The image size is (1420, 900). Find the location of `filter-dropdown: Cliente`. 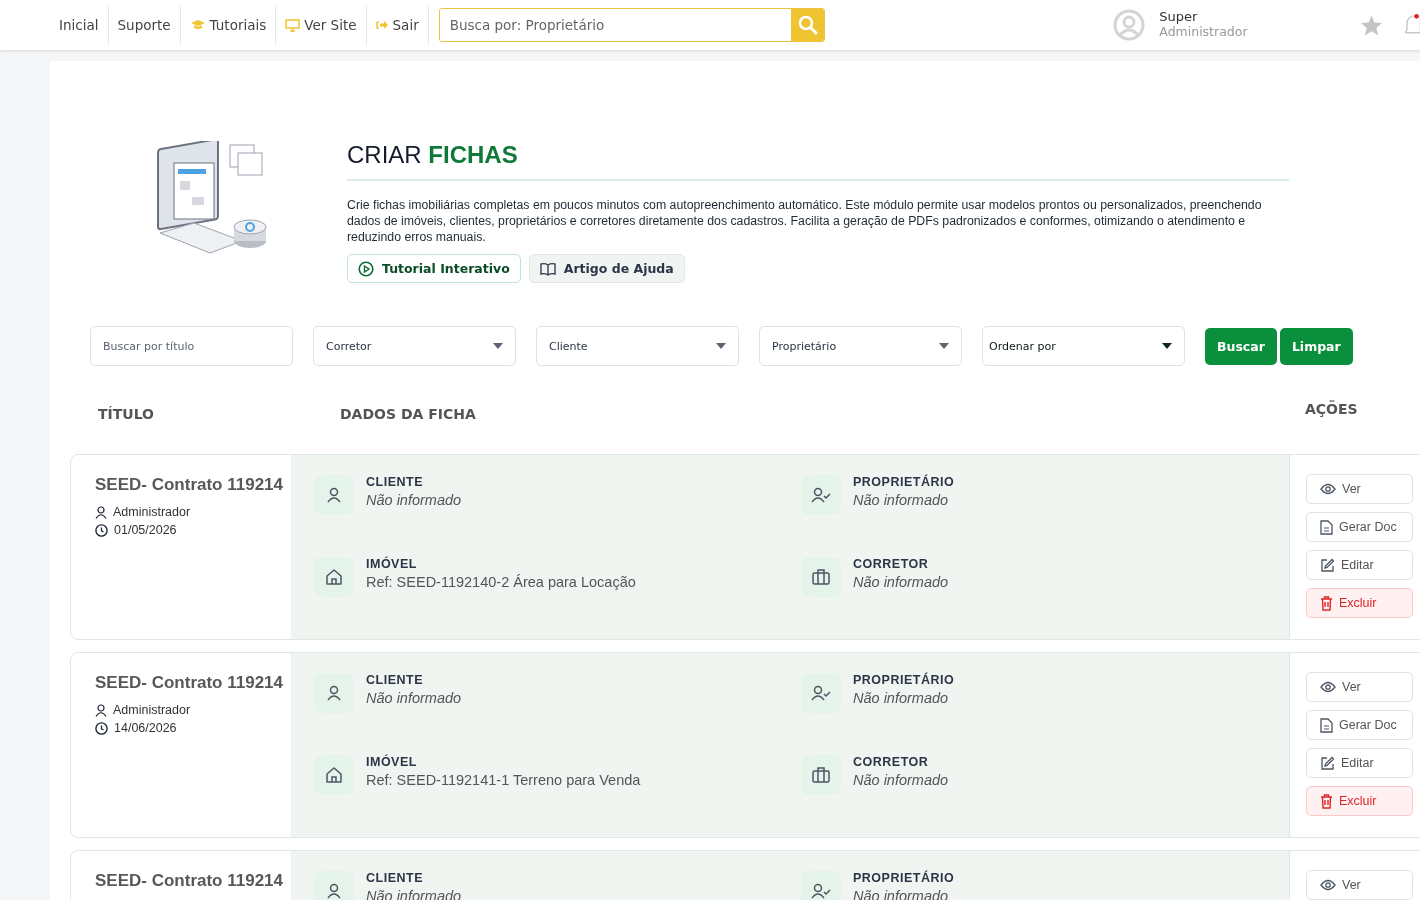

filter-dropdown: Cliente is located at coordinates (637, 346).